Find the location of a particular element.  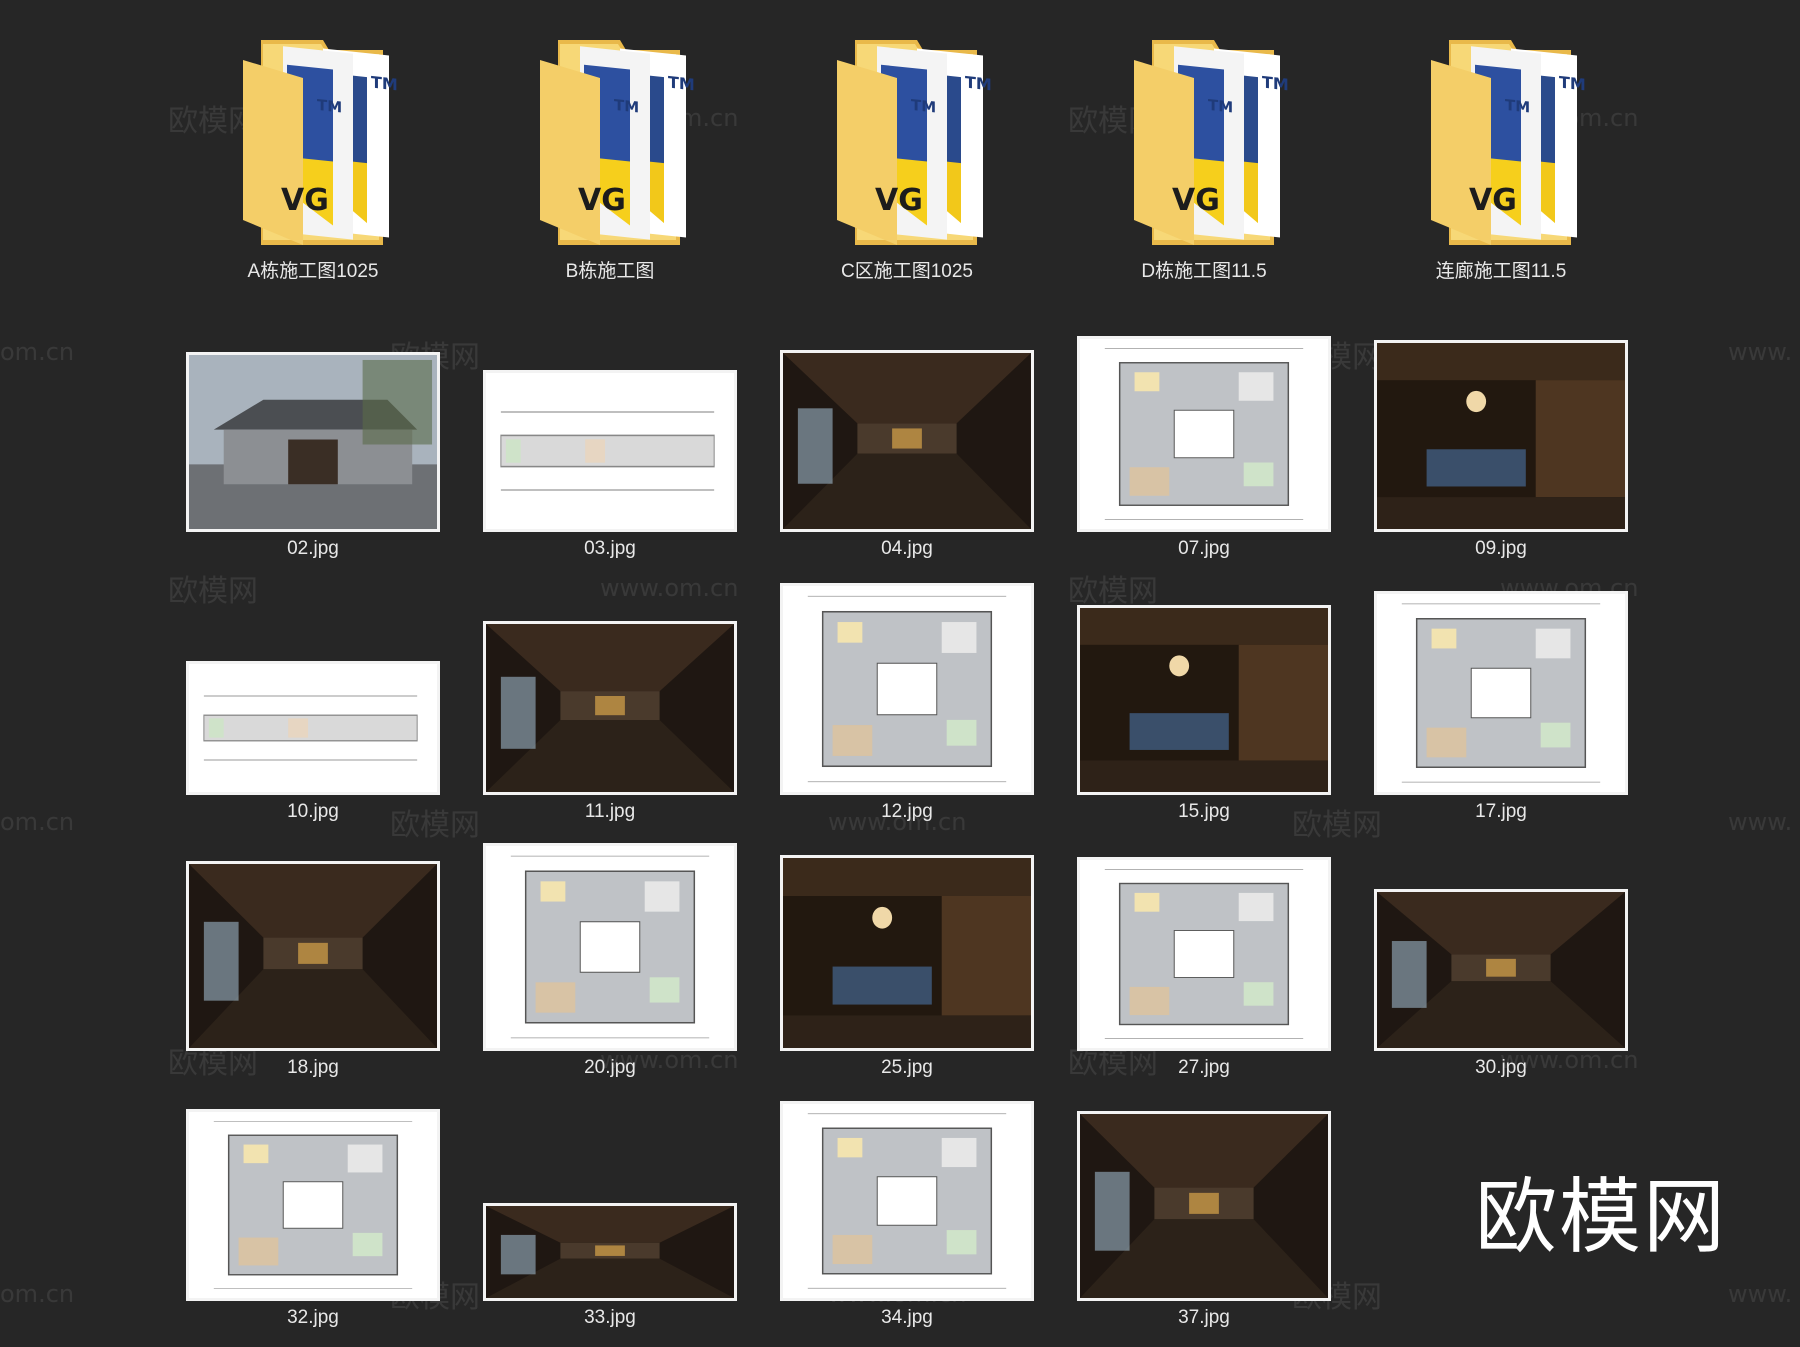

file-item: 32.jpg is located at coordinates (313, 1211).